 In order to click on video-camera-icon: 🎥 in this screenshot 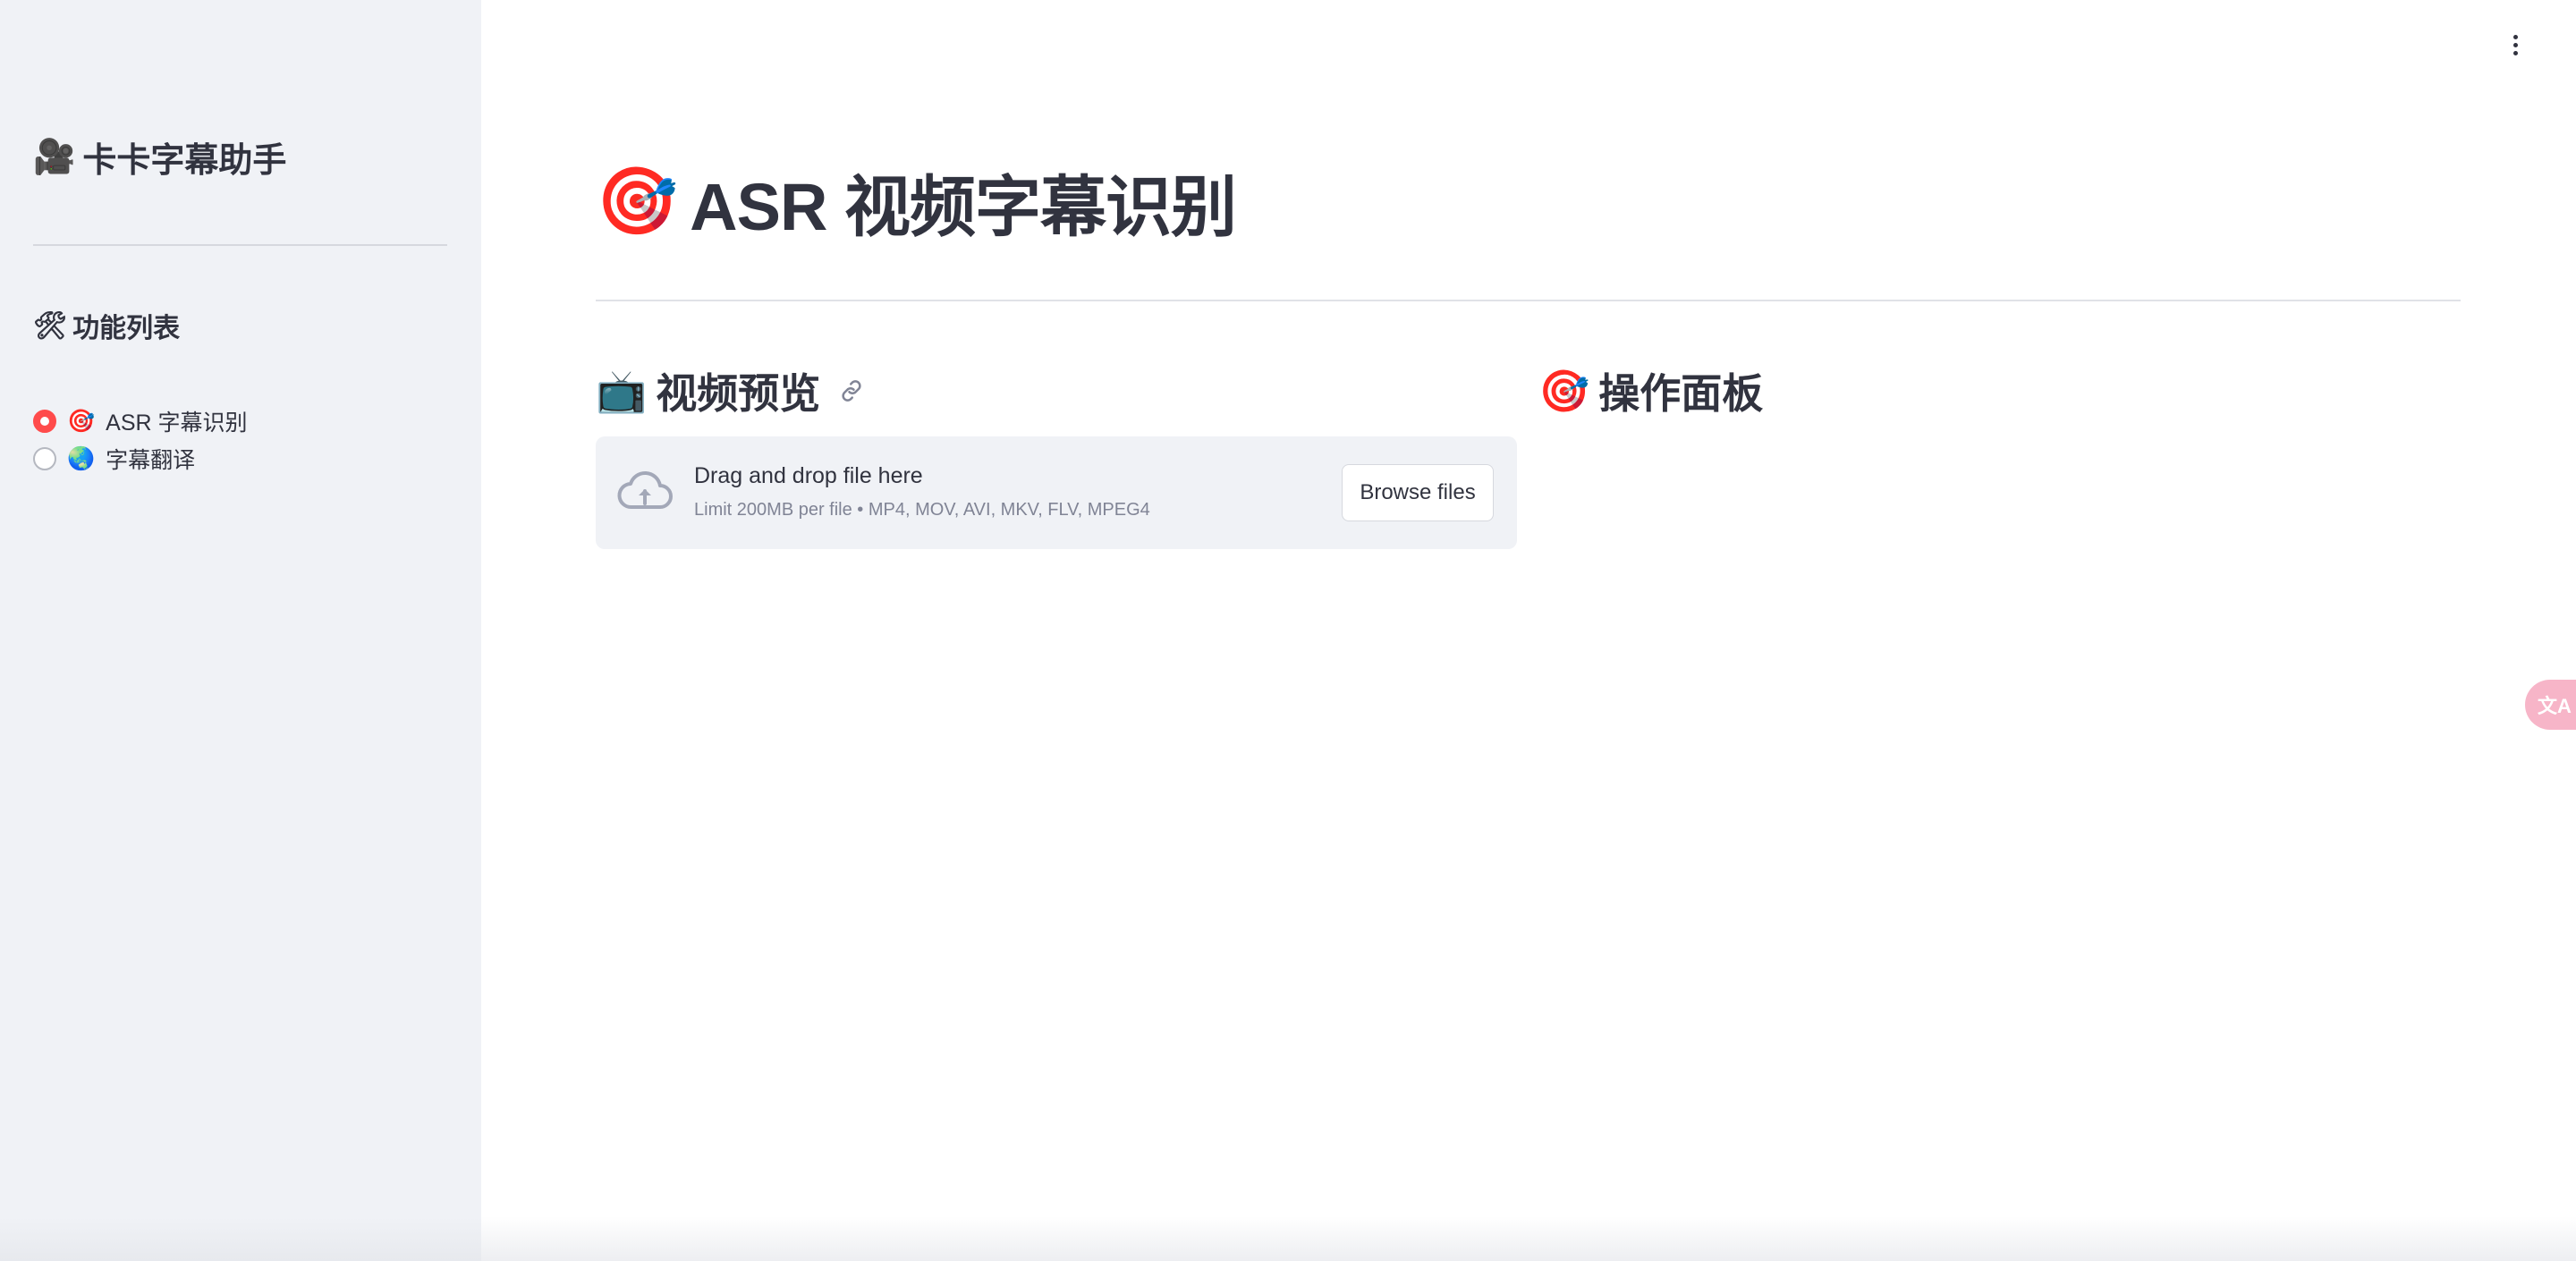, I will do `click(54, 156)`.